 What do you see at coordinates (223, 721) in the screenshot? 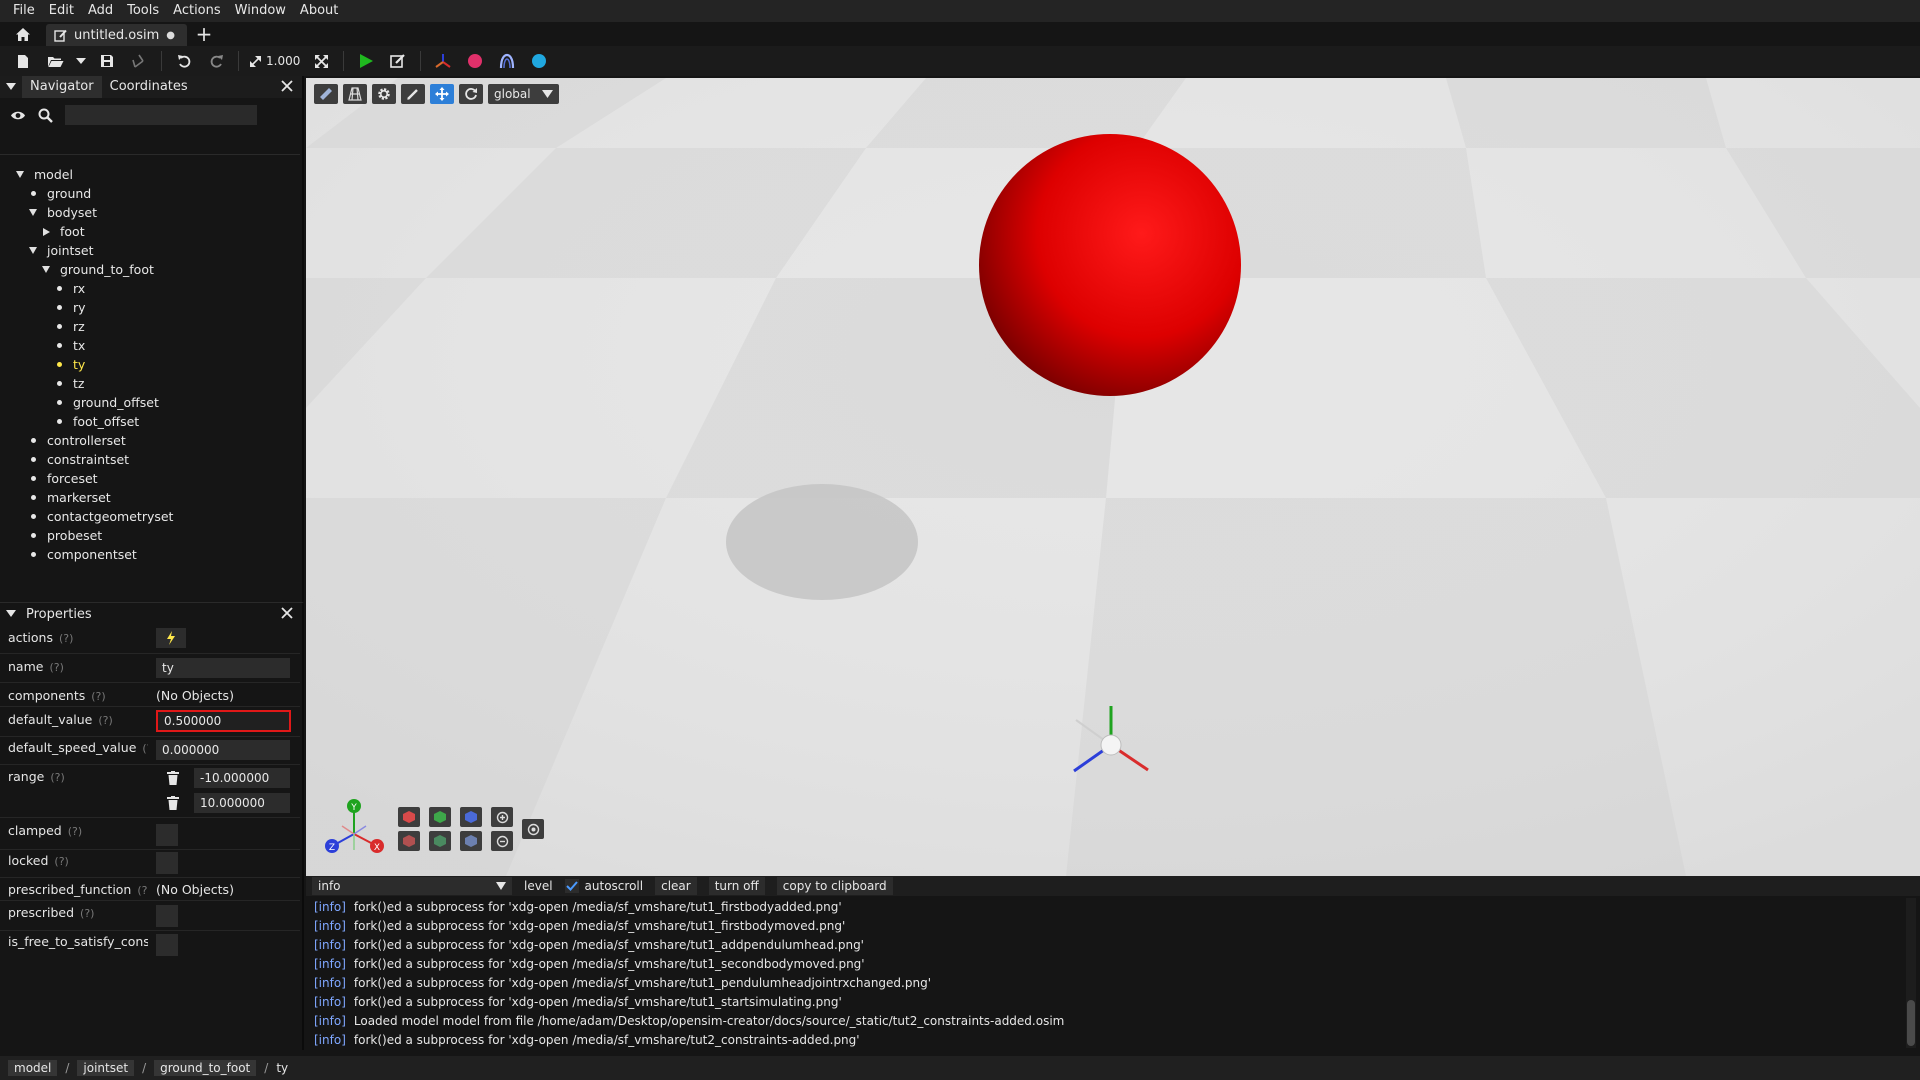
I see `default-value-input` at bounding box center [223, 721].